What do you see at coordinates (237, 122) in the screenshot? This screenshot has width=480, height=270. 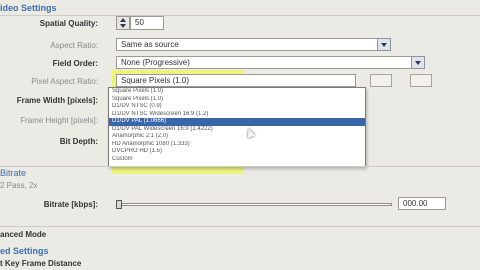 I see `dropdown-option-selected: D1/DV PAL (1.0666)` at bounding box center [237, 122].